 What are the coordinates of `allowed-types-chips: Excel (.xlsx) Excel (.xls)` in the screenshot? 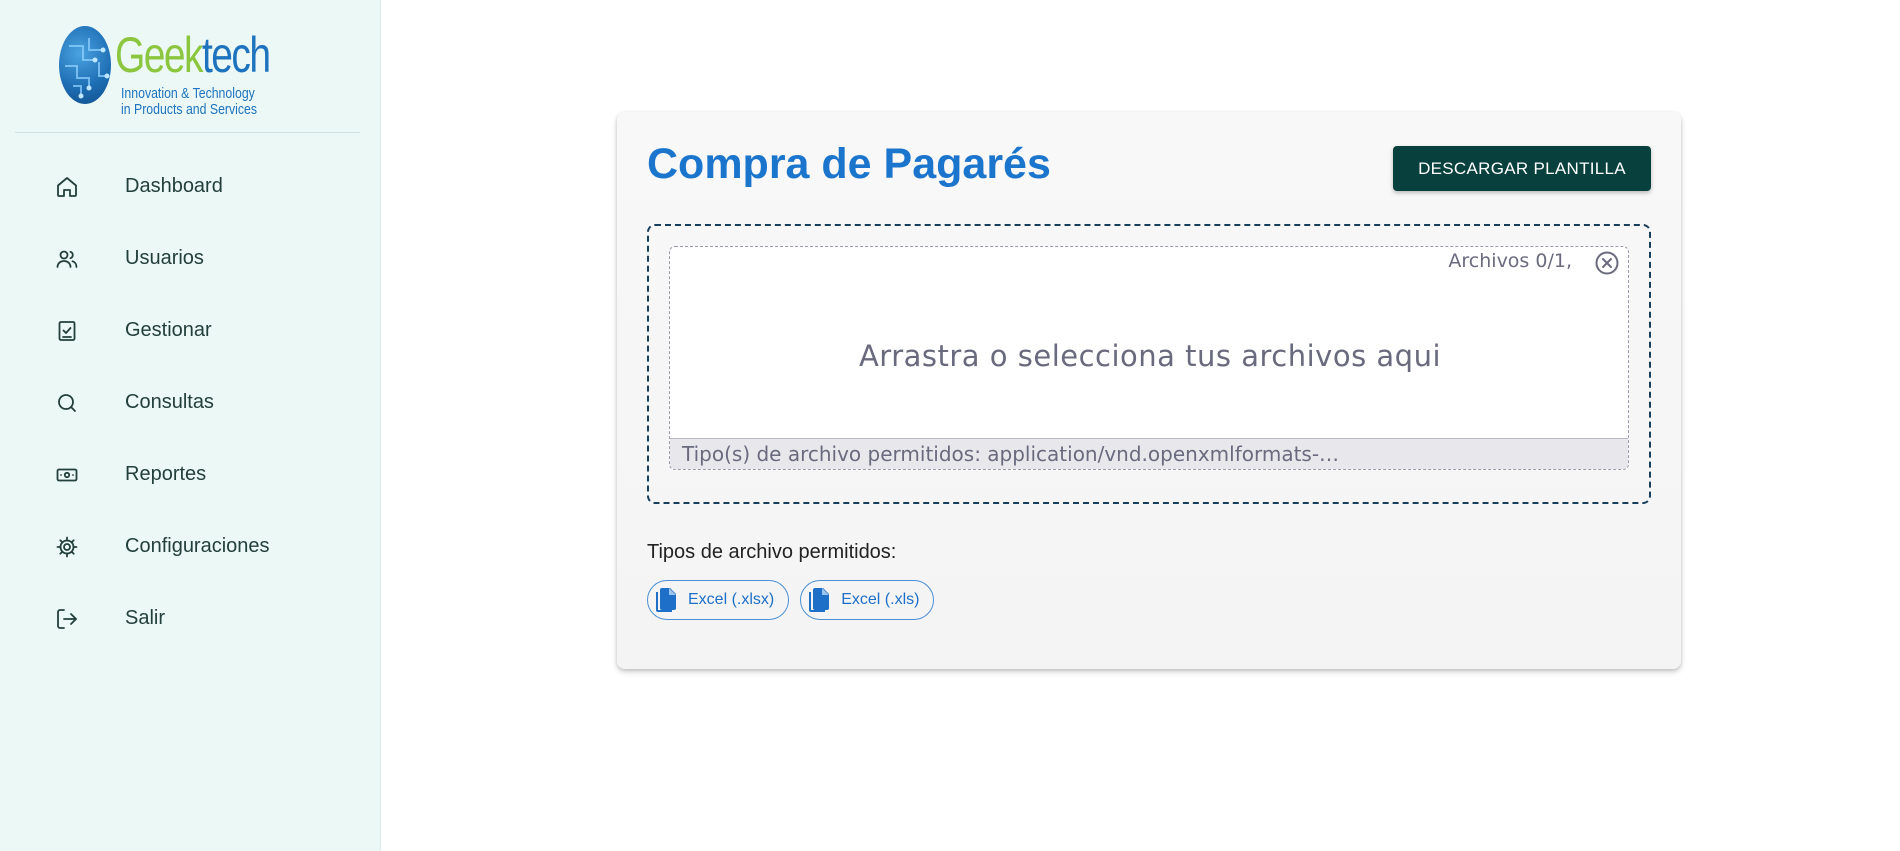 It's located at (791, 600).